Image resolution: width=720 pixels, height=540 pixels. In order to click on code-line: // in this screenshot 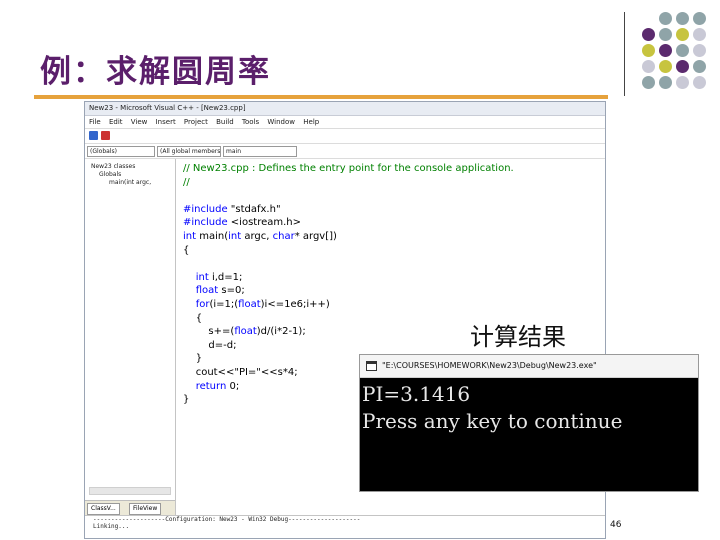, I will do `click(186, 182)`.